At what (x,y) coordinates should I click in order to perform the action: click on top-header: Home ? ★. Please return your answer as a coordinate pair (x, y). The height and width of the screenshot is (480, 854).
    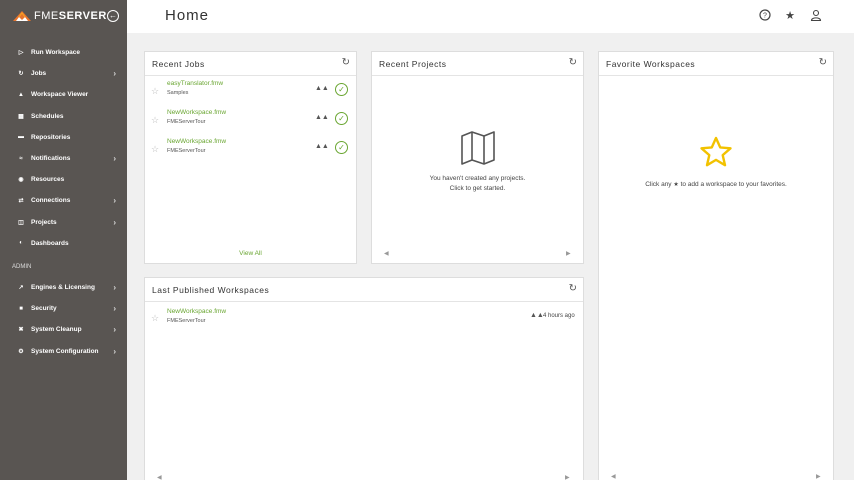
    Looking at the image, I should click on (490, 16).